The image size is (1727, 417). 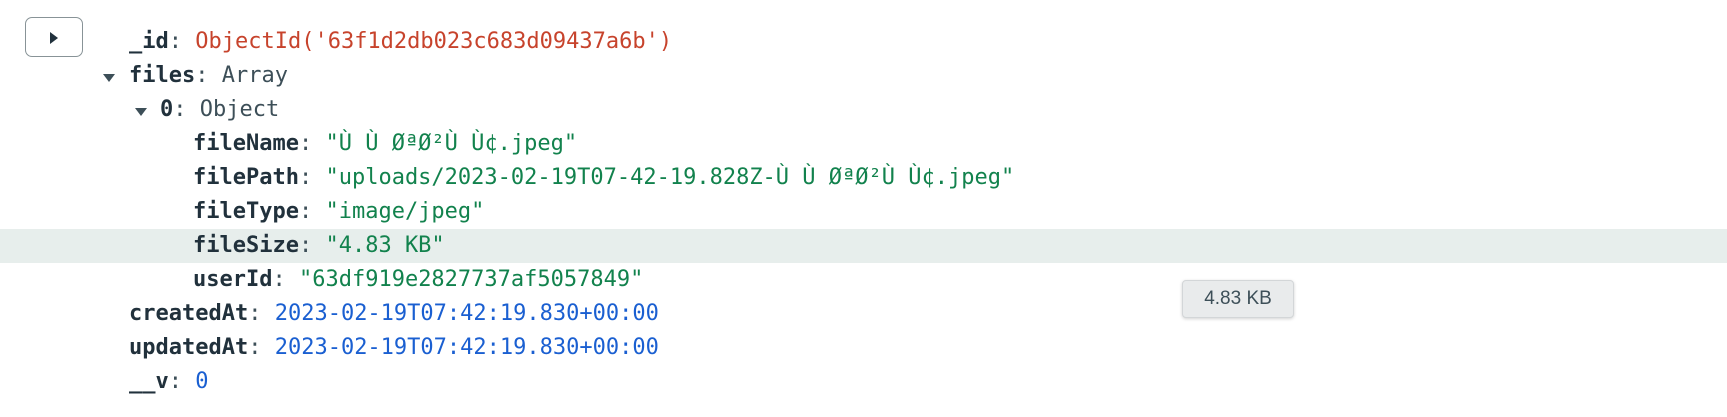 What do you see at coordinates (471, 279) in the screenshot?
I see `field-value-string: "63df919e2827737af5057849"` at bounding box center [471, 279].